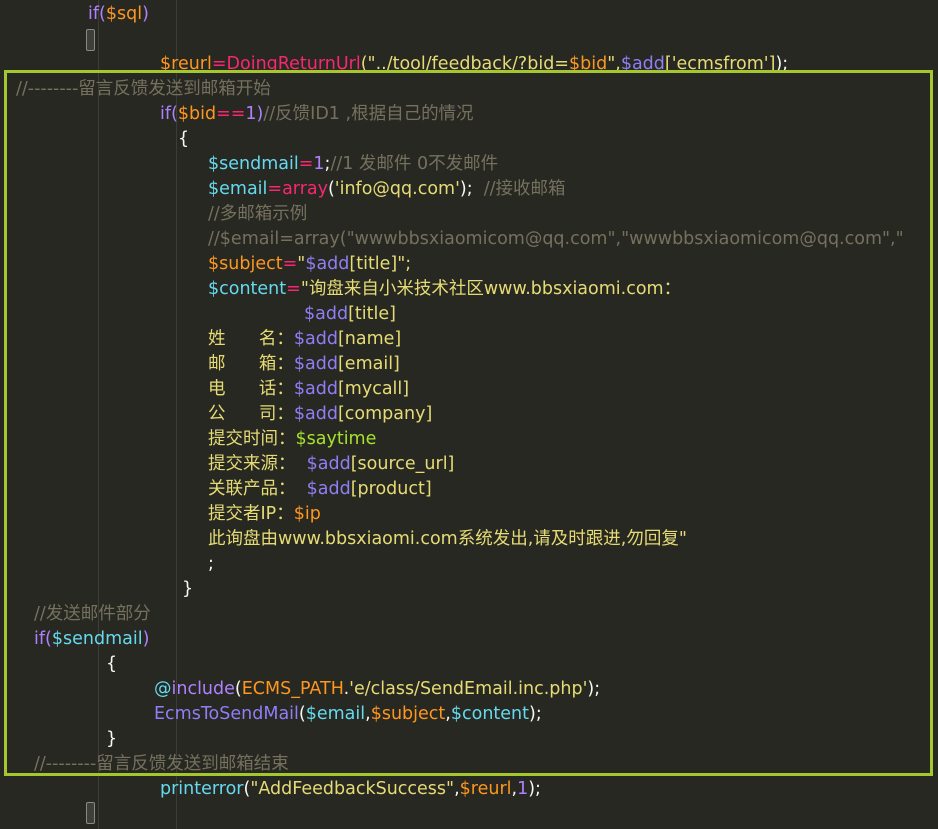 The width and height of the screenshot is (938, 829). Describe the element at coordinates (614, 64) in the screenshot. I see `code-token: ",` at that location.